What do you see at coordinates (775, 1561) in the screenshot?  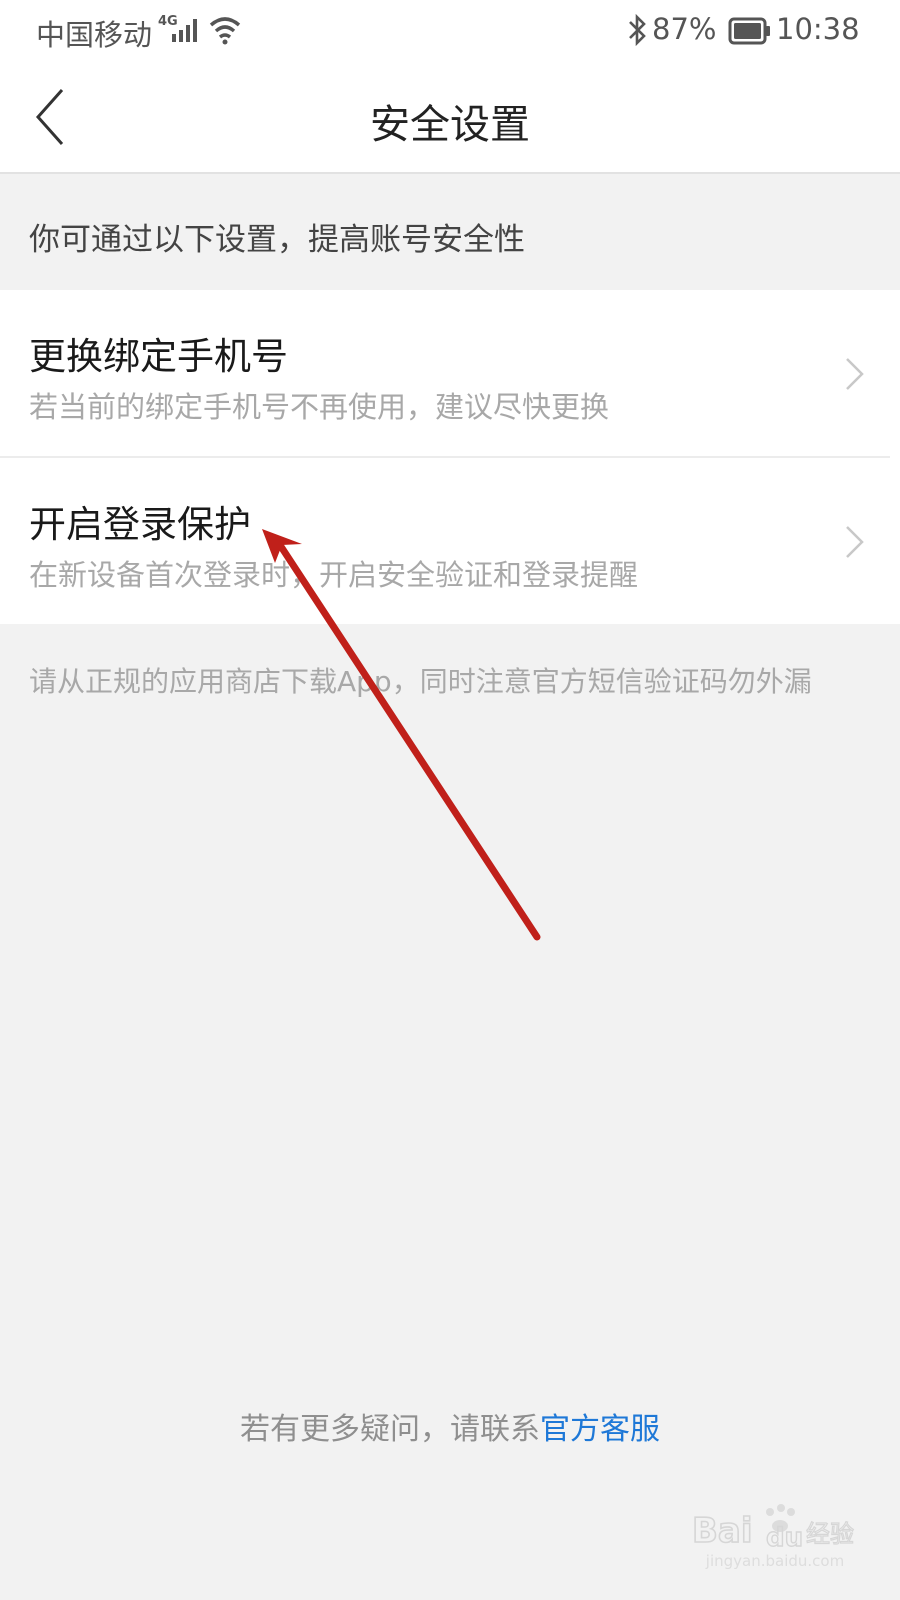 I see `watermark-url: jingyan.baidu.com` at bounding box center [775, 1561].